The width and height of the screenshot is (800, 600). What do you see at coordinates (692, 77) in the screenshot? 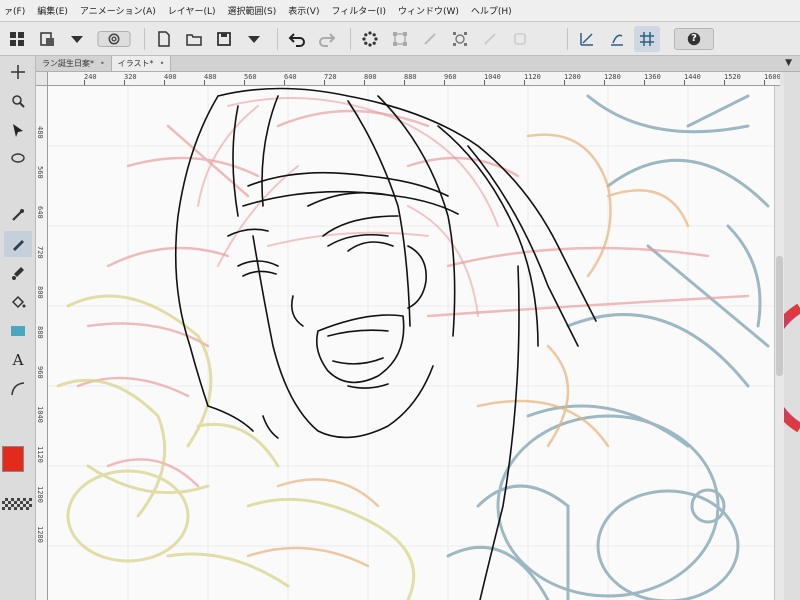
I see `ruler-tick-label: 1440` at bounding box center [692, 77].